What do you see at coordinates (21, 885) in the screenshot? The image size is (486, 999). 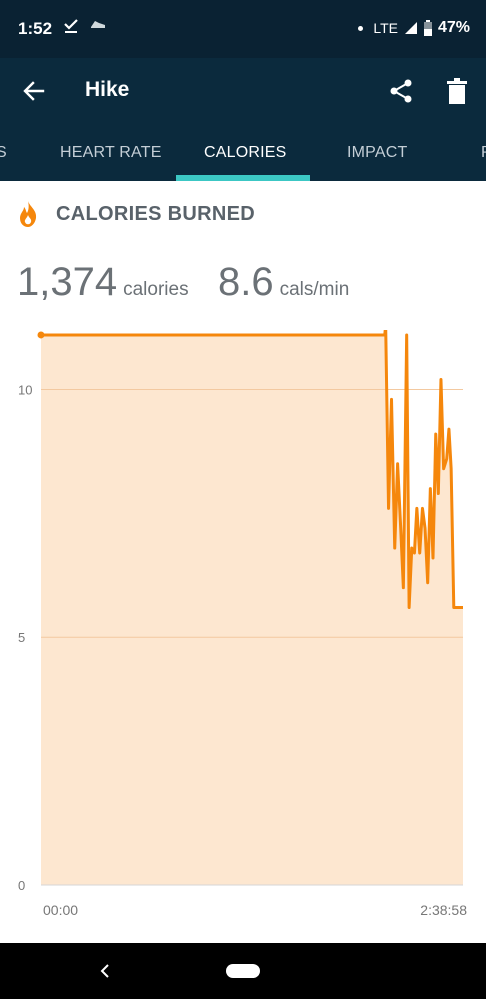 I see `y-tick-label: 0` at bounding box center [21, 885].